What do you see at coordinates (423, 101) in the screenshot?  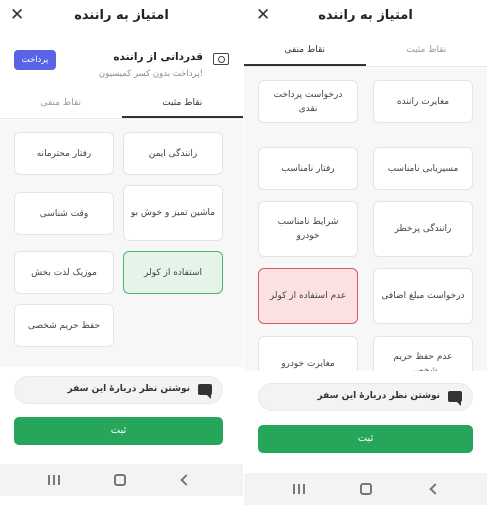 I see `option-card: مغایرت راننده` at bounding box center [423, 101].